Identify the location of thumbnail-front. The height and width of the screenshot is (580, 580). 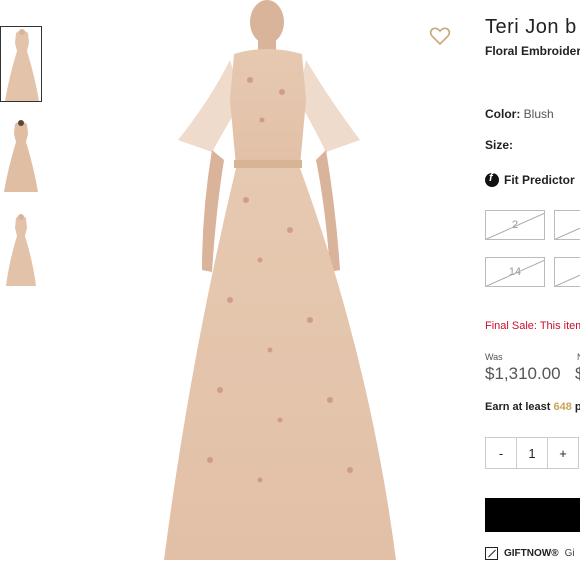
(21, 64).